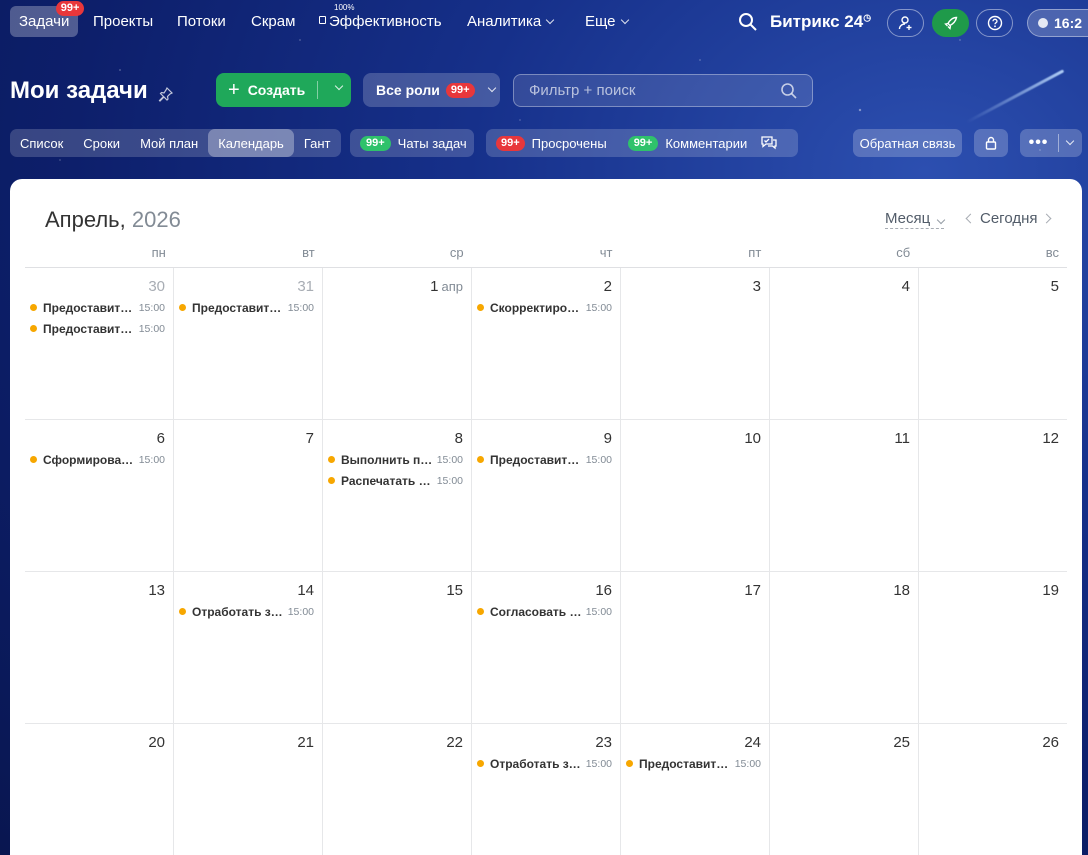  What do you see at coordinates (248, 647) in the screenshot?
I see `calendar-day-cell: 14 Отработать за... 15:00` at bounding box center [248, 647].